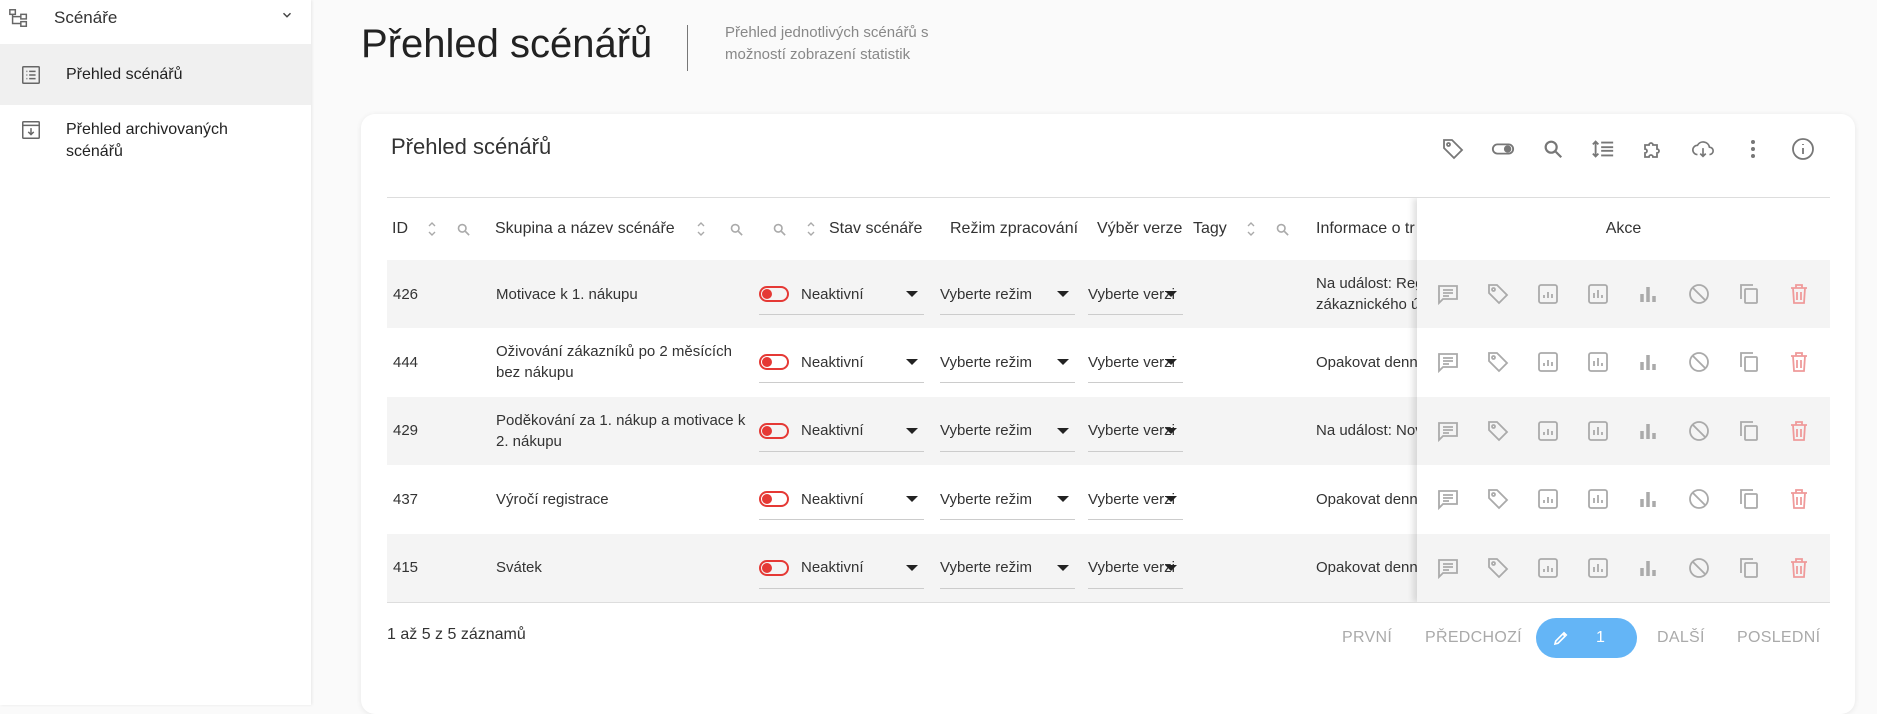 The image size is (1877, 714). I want to click on row-density-button, so click(1603, 149).